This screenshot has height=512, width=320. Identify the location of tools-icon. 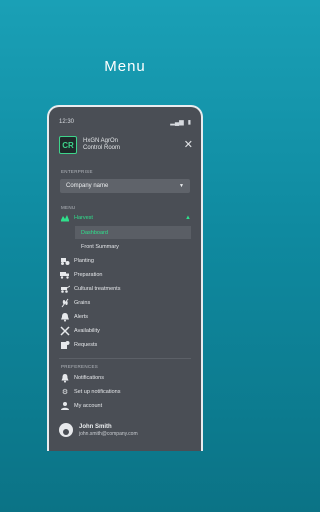
(65, 331).